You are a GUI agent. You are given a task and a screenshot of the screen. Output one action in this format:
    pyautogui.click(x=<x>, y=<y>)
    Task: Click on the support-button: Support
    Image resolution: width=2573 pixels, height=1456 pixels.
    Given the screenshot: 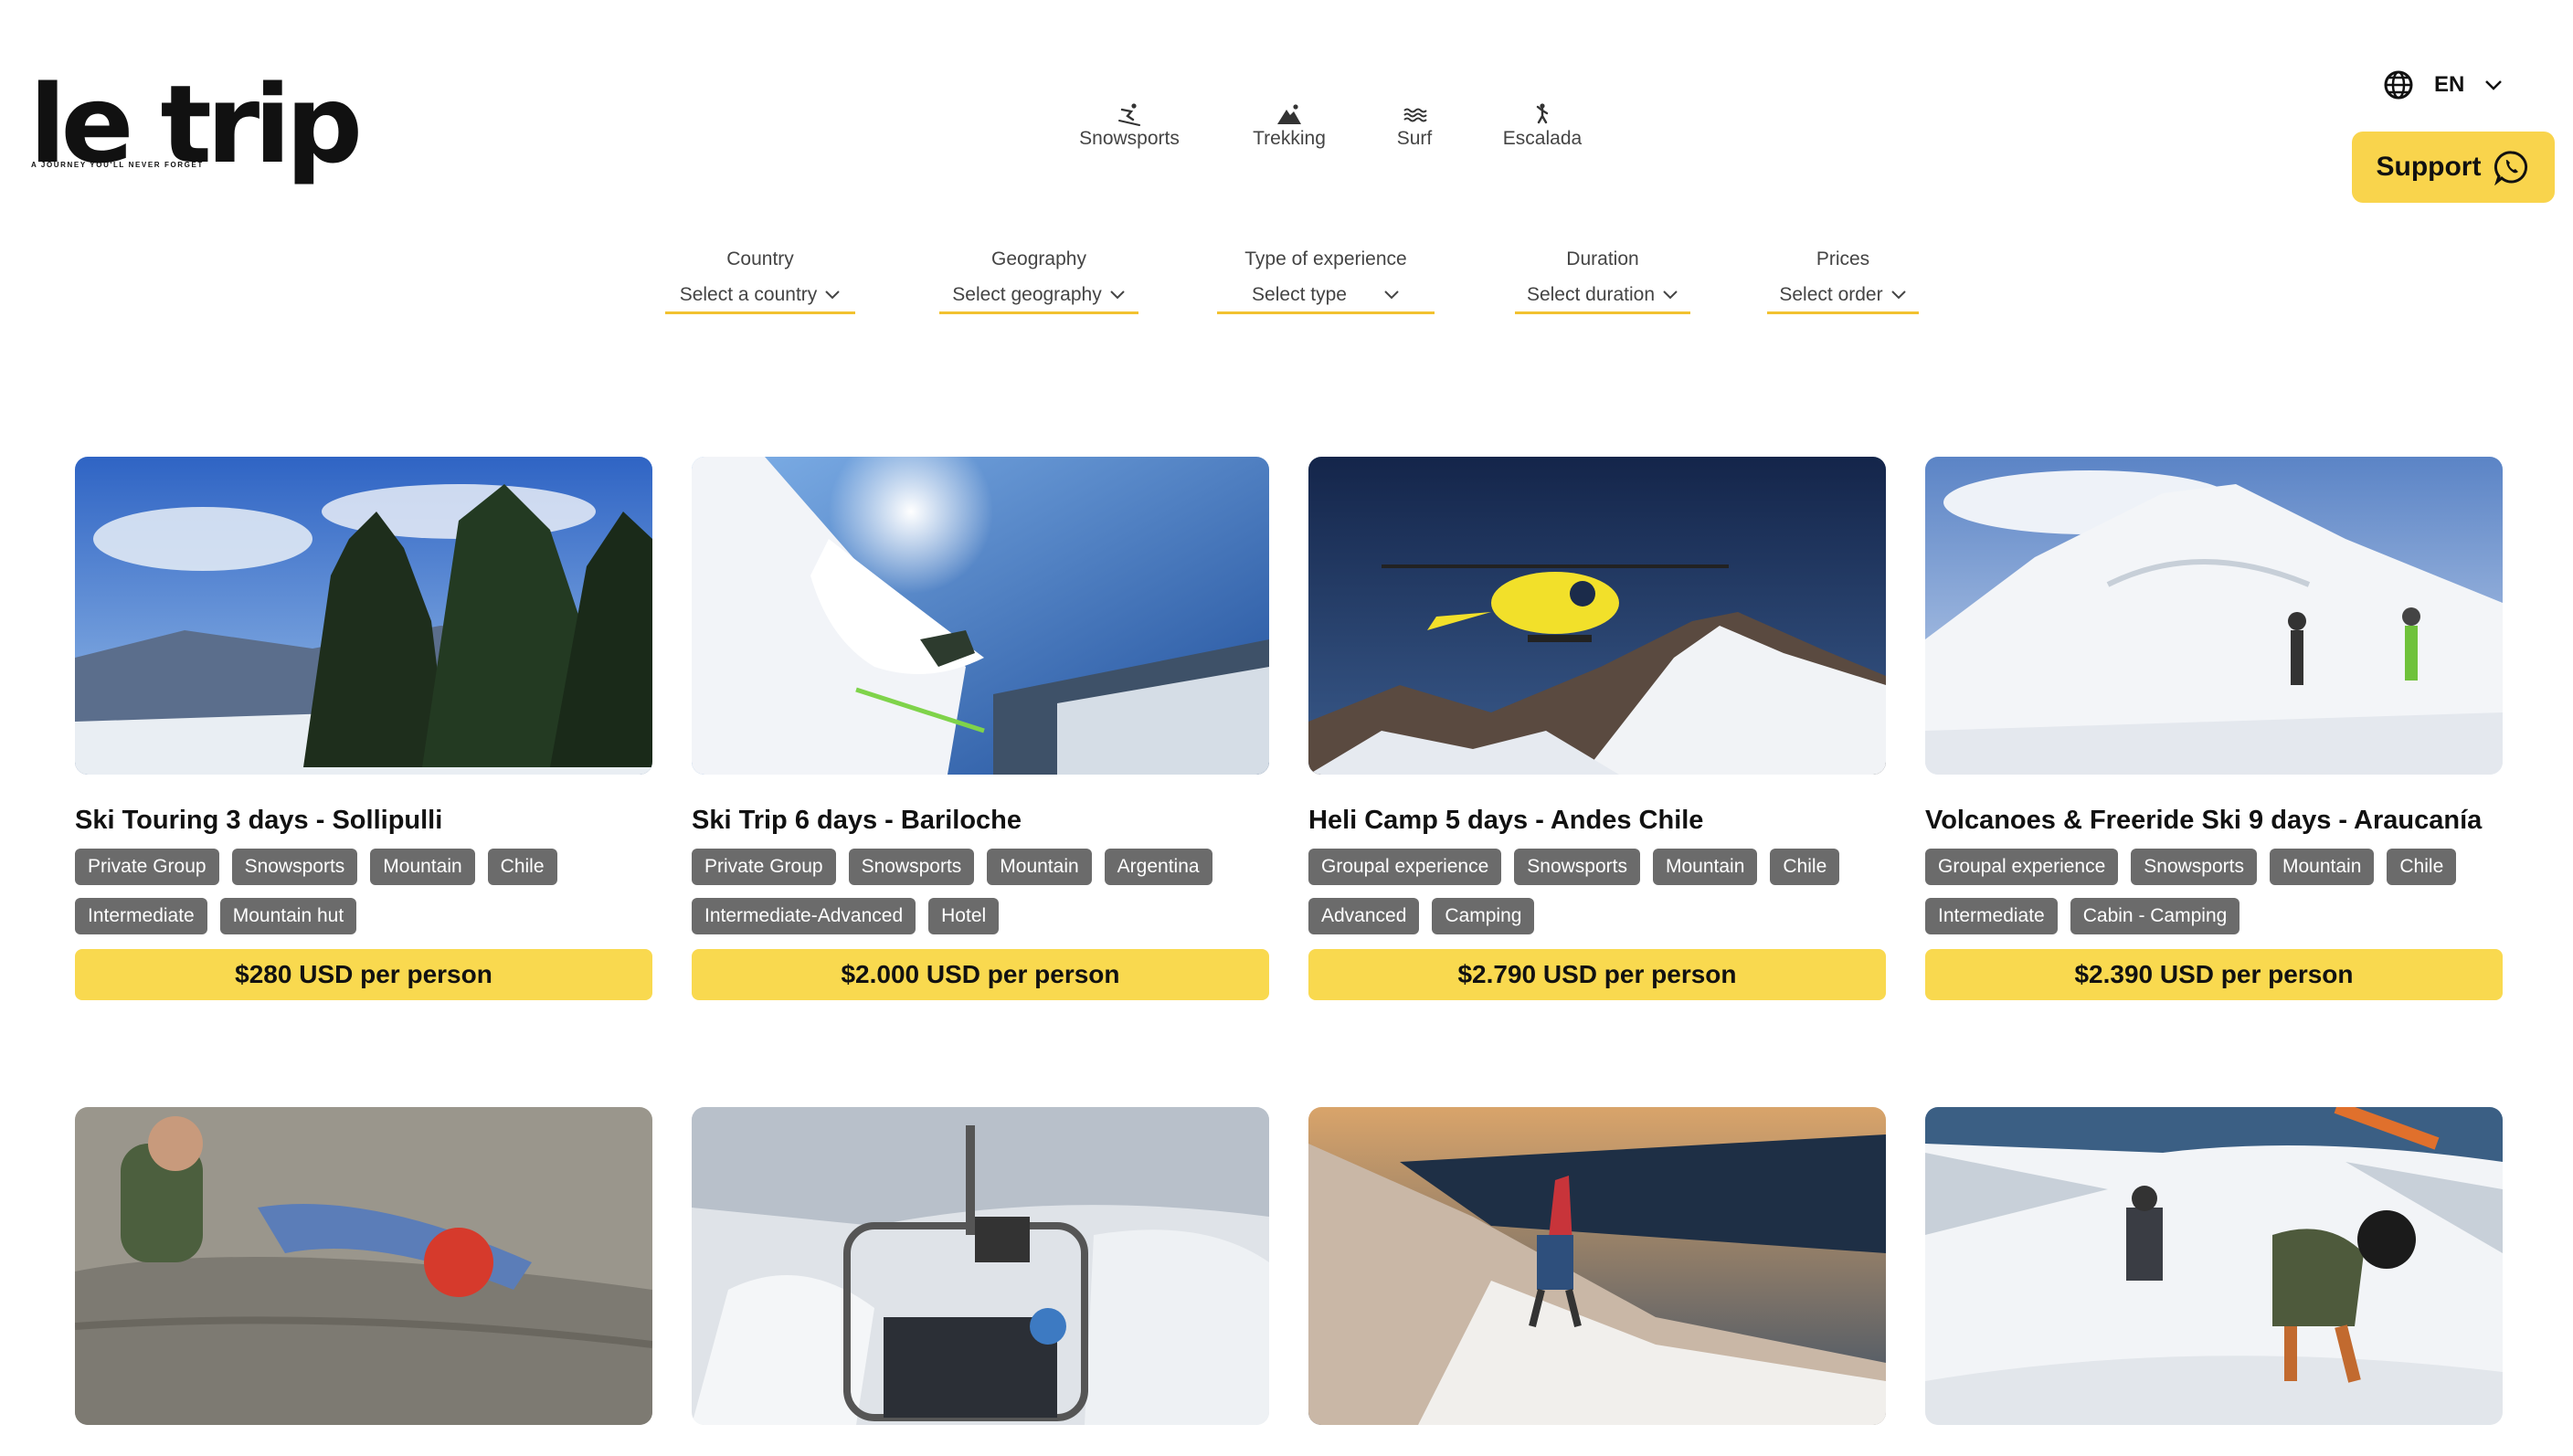 What is the action you would take?
    pyautogui.click(x=2453, y=168)
    